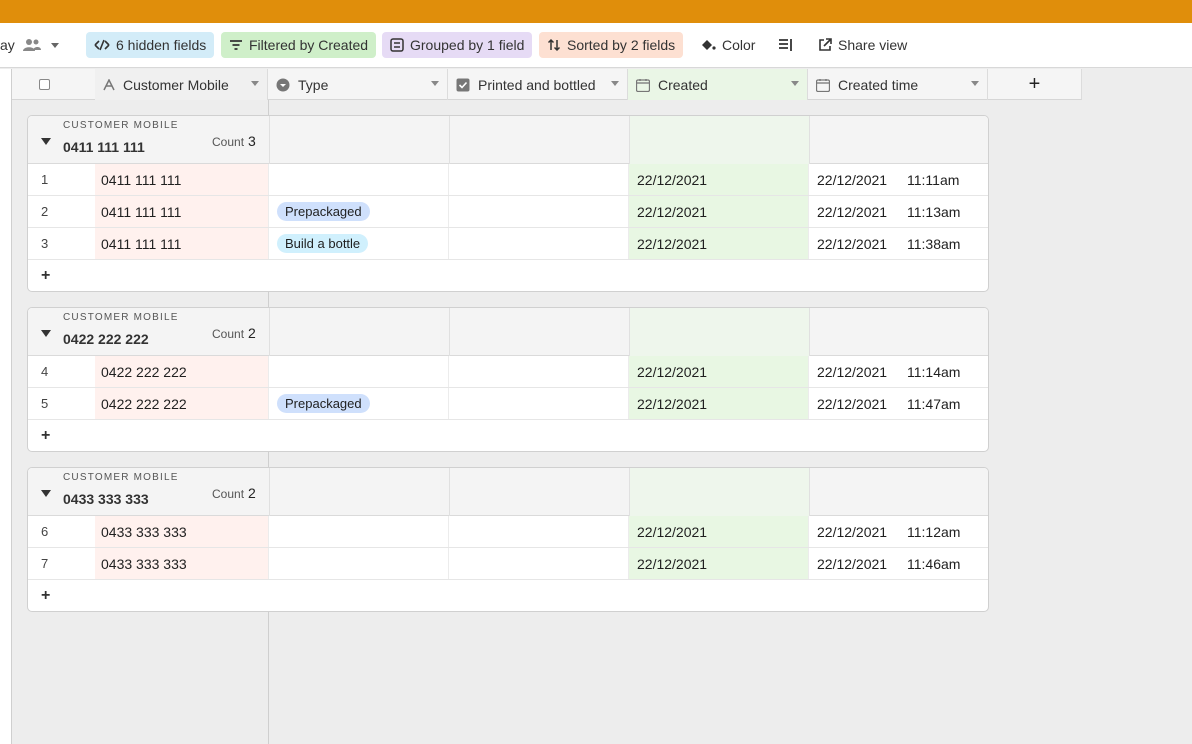 This screenshot has width=1192, height=744. I want to click on cell-created-time: 22/12/2021 11:38am, so click(898, 243).